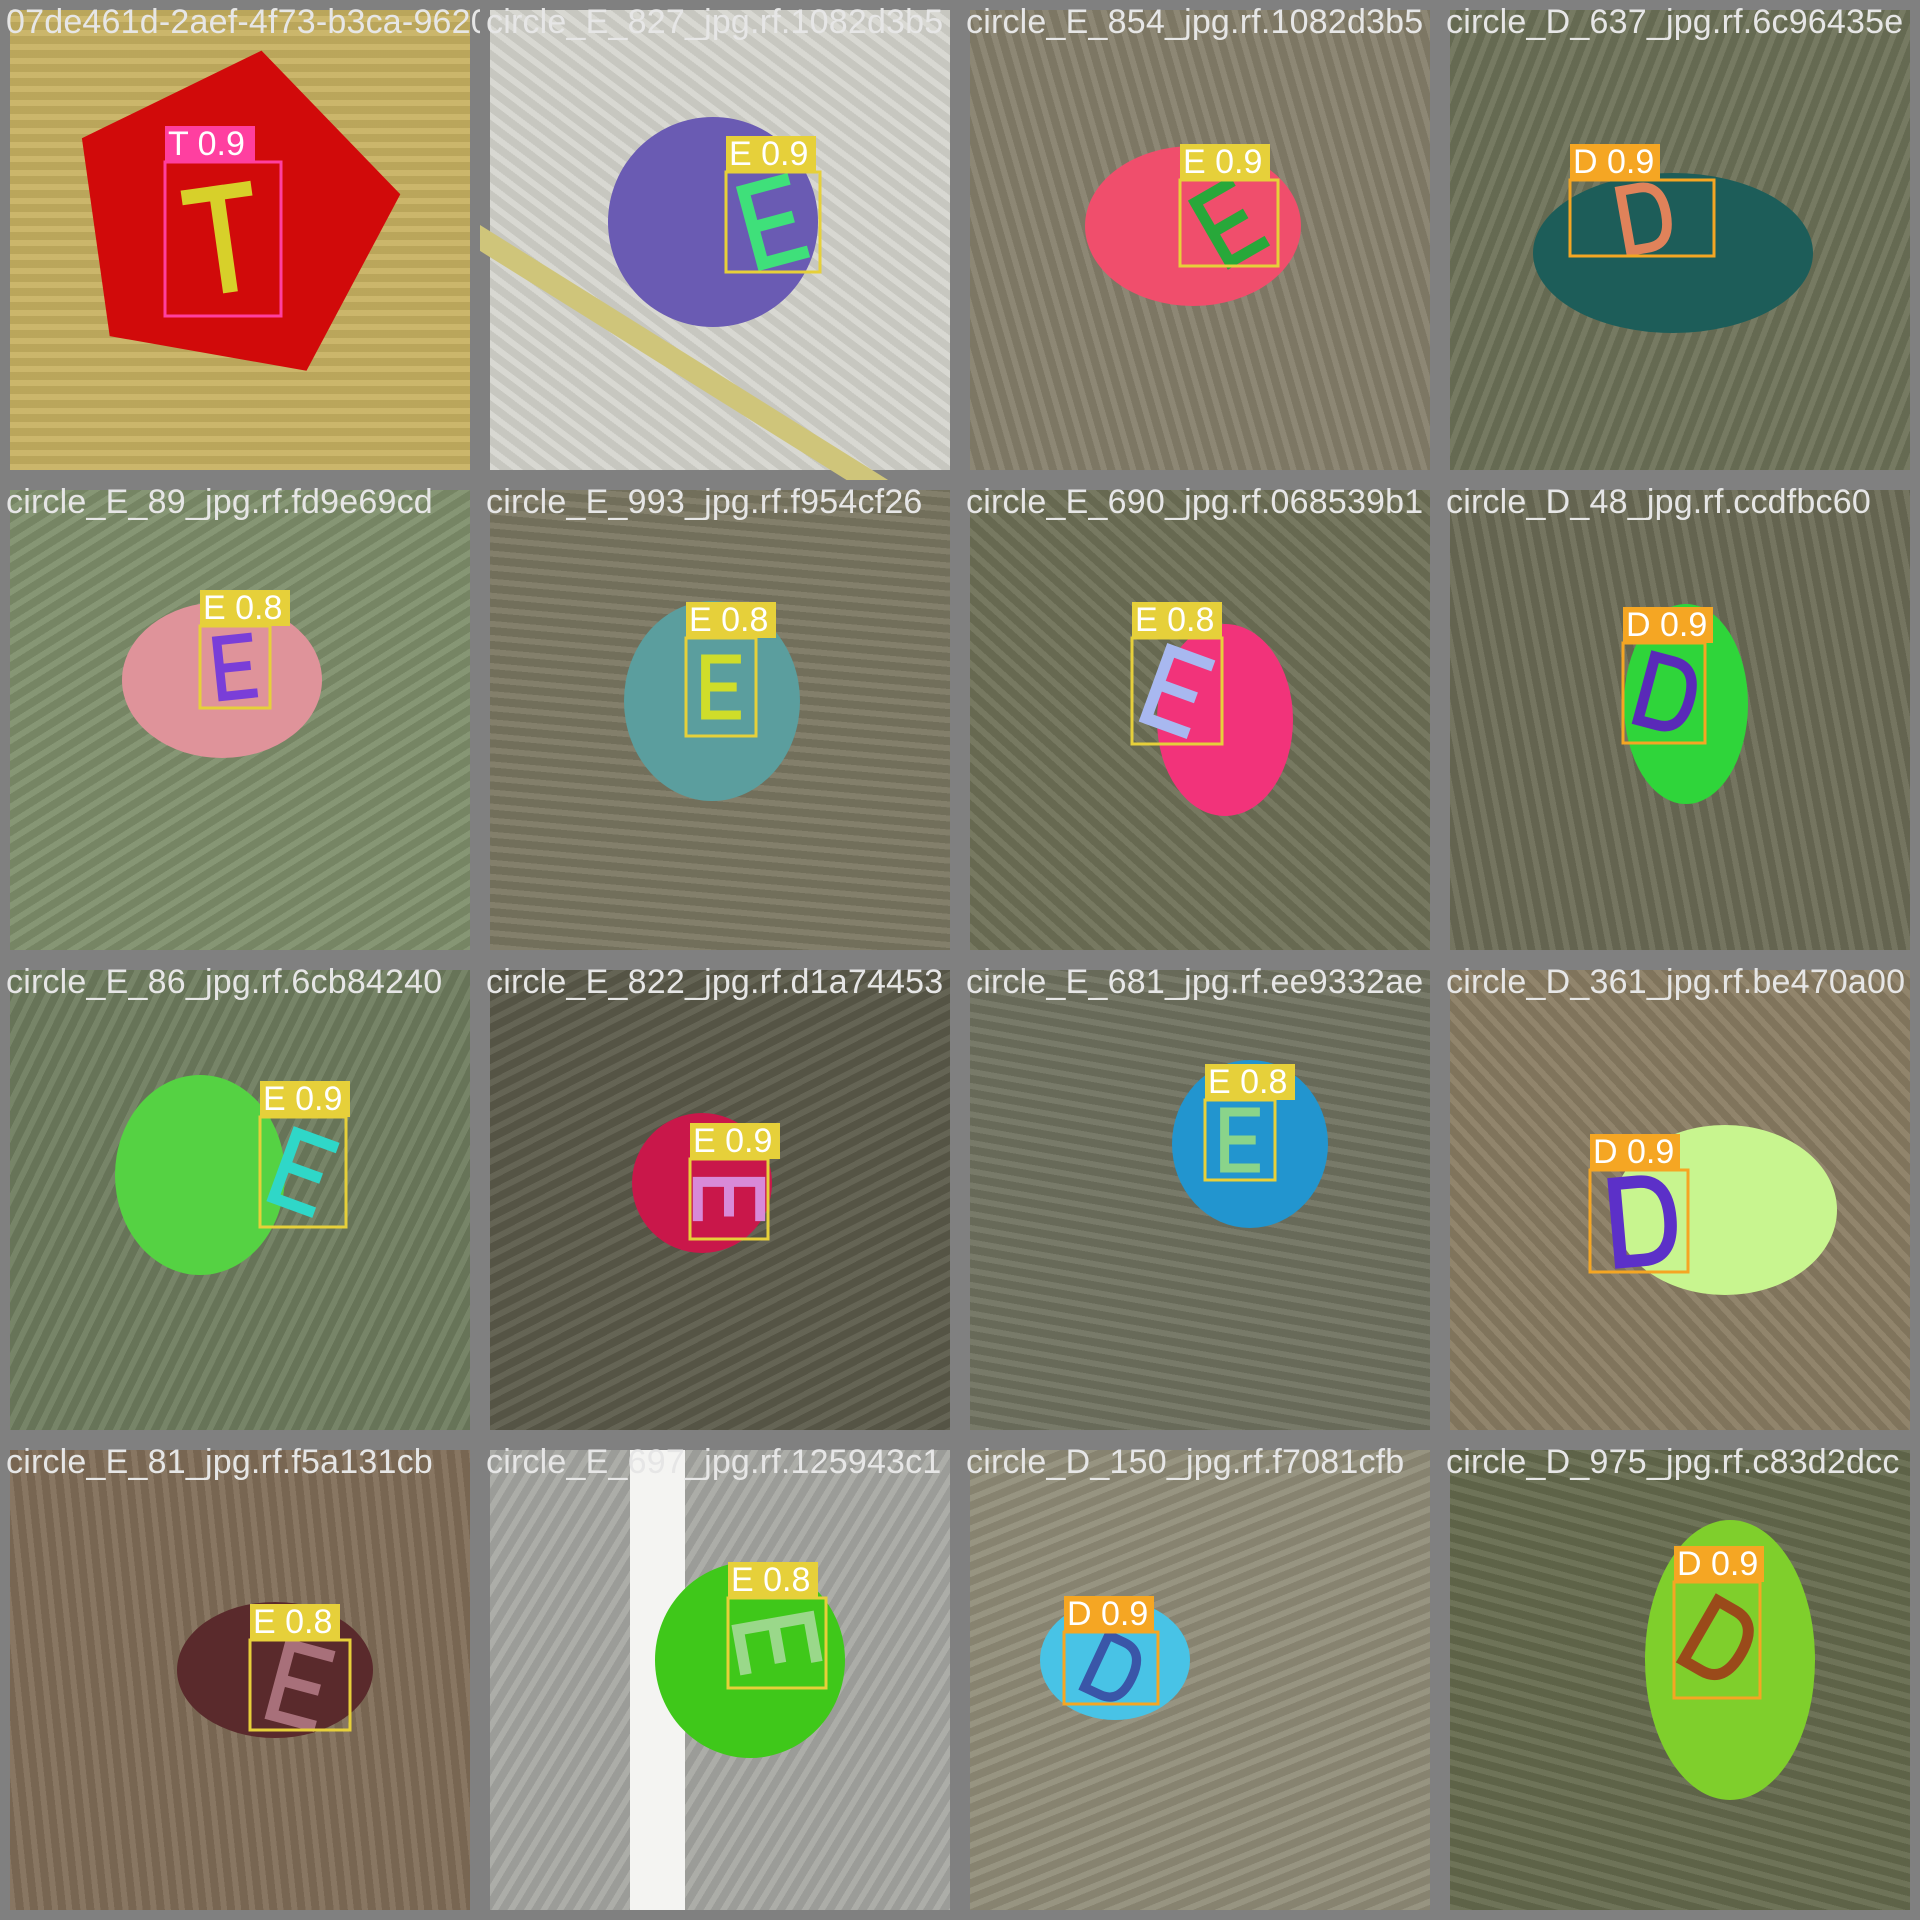 The image size is (1920, 1920). I want to click on tile-filename: circle_E_690_jpg.rf.068539b1, so click(1195, 502).